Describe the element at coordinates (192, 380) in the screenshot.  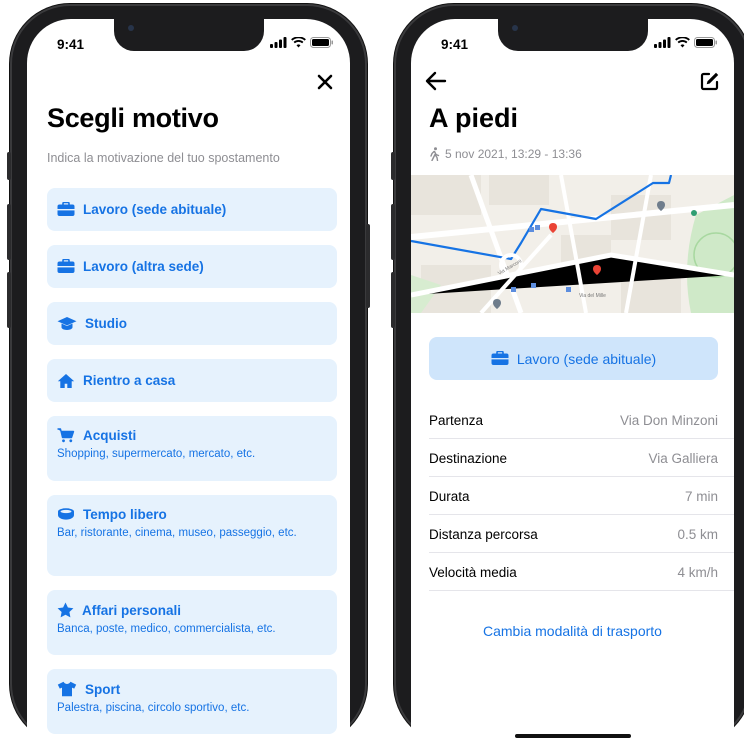
I see `option-rientro-a-casa: Rientro a casa` at that location.